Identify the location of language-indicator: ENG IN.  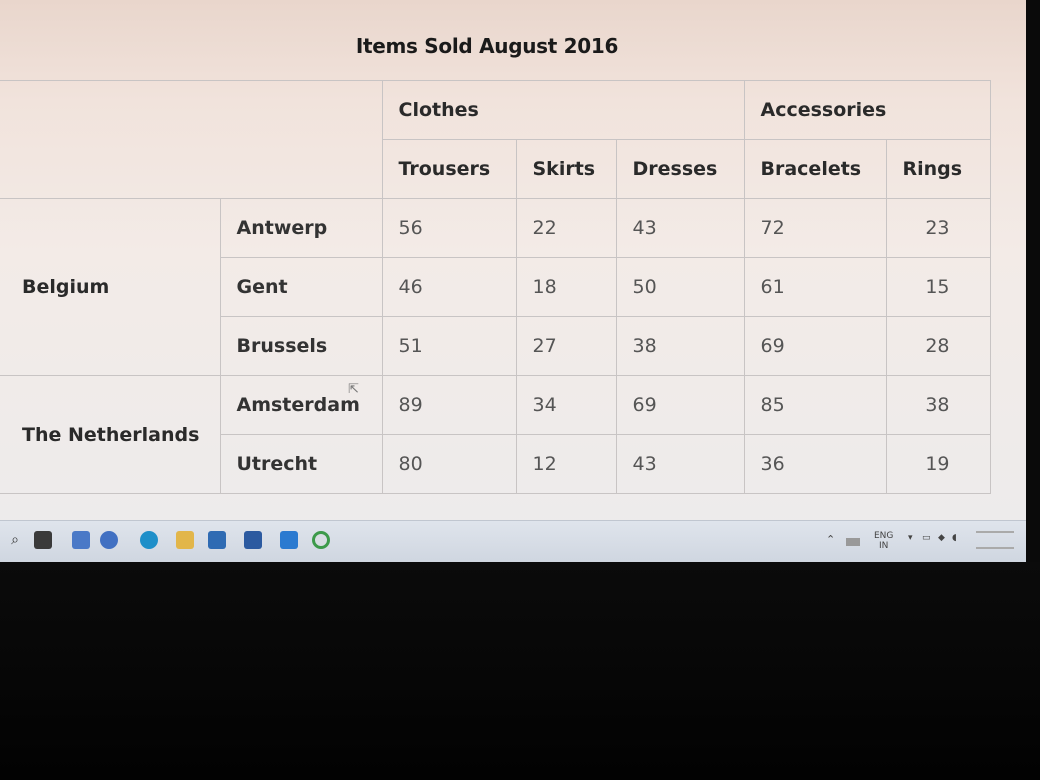
(883, 541).